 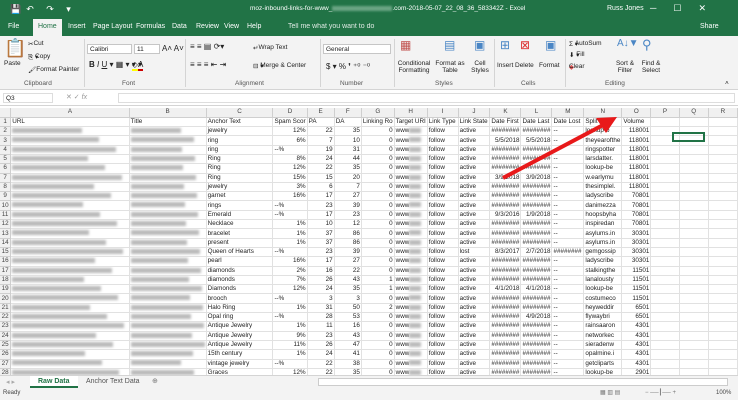 What do you see at coordinates (12, 393) in the screenshot?
I see `status-ready: Ready` at bounding box center [12, 393].